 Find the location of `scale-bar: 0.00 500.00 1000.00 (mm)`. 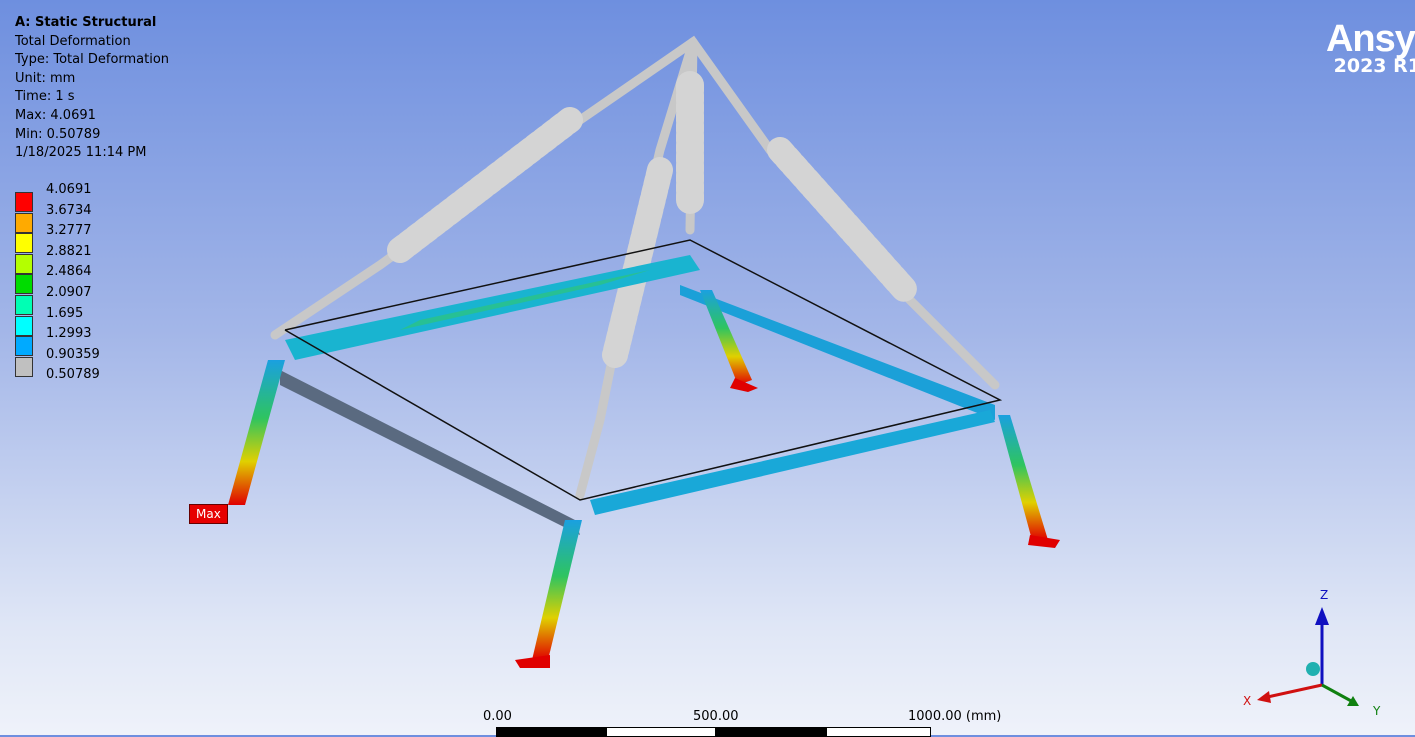

scale-bar: 0.00 500.00 1000.00 (mm) is located at coordinates (743, 723).